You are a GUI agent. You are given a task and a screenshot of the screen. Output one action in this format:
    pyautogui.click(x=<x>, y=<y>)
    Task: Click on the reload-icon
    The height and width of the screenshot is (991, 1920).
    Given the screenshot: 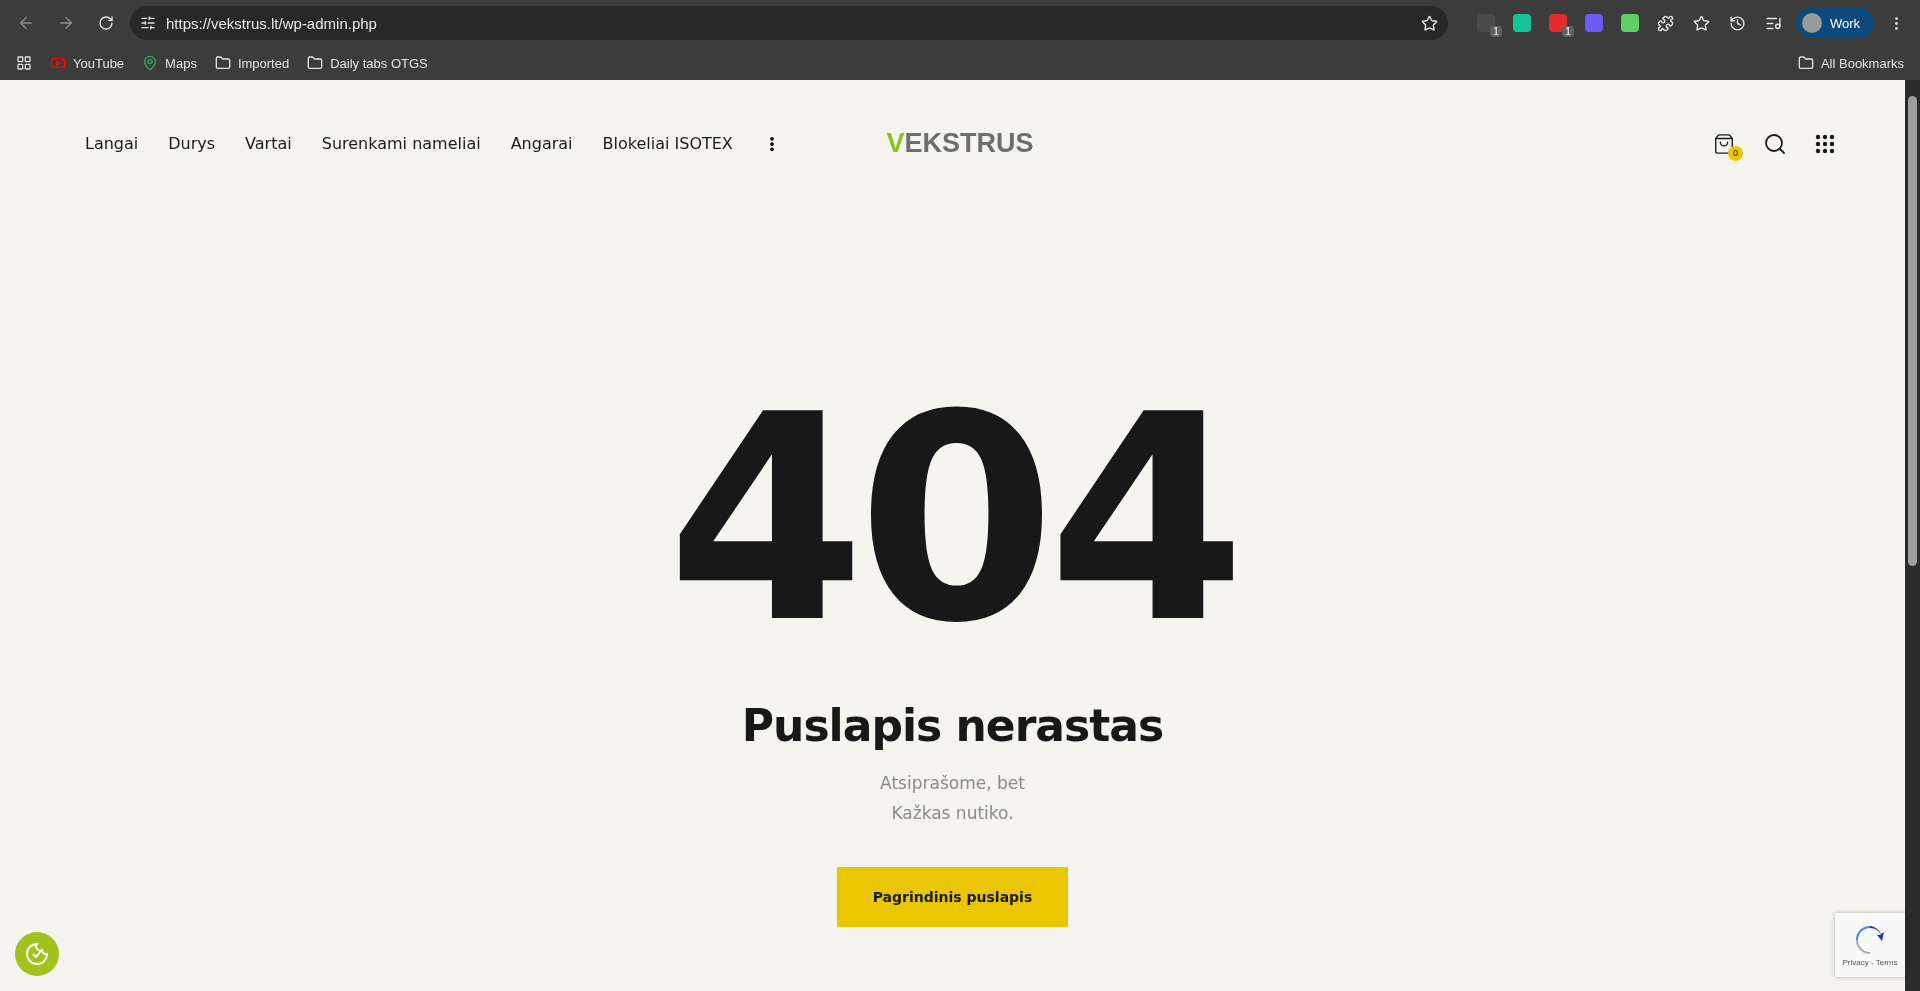 What is the action you would take?
    pyautogui.click(x=106, y=23)
    